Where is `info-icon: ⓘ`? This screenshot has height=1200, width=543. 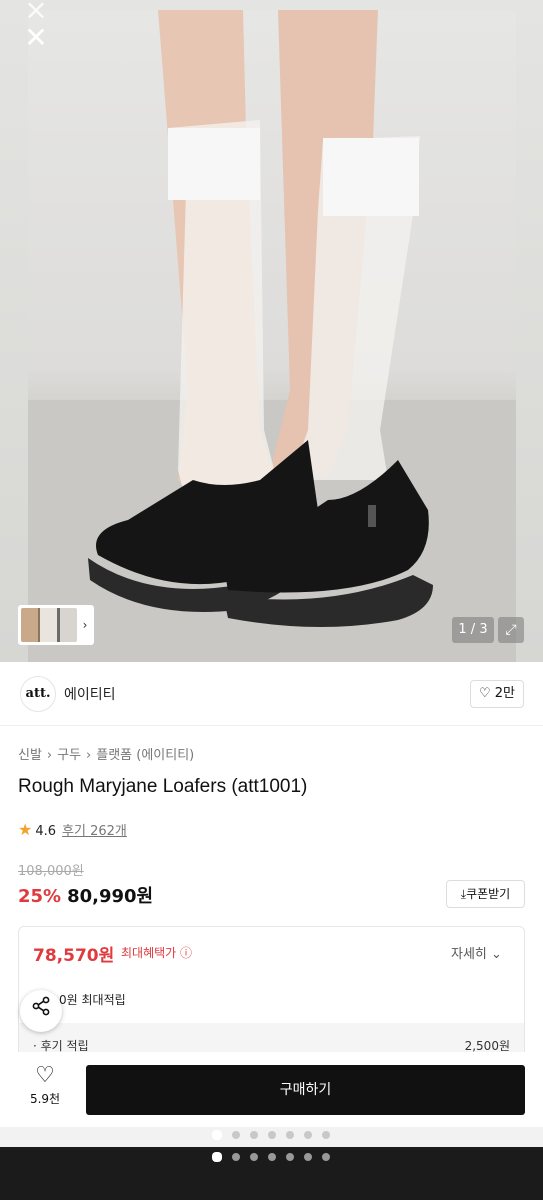 info-icon: ⓘ is located at coordinates (186, 953).